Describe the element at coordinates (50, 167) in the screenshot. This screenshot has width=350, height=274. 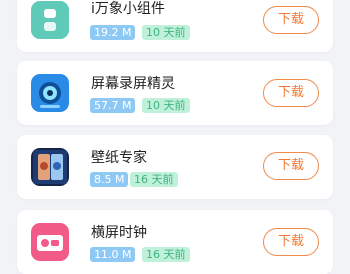
I see `wallpaper-icon` at that location.